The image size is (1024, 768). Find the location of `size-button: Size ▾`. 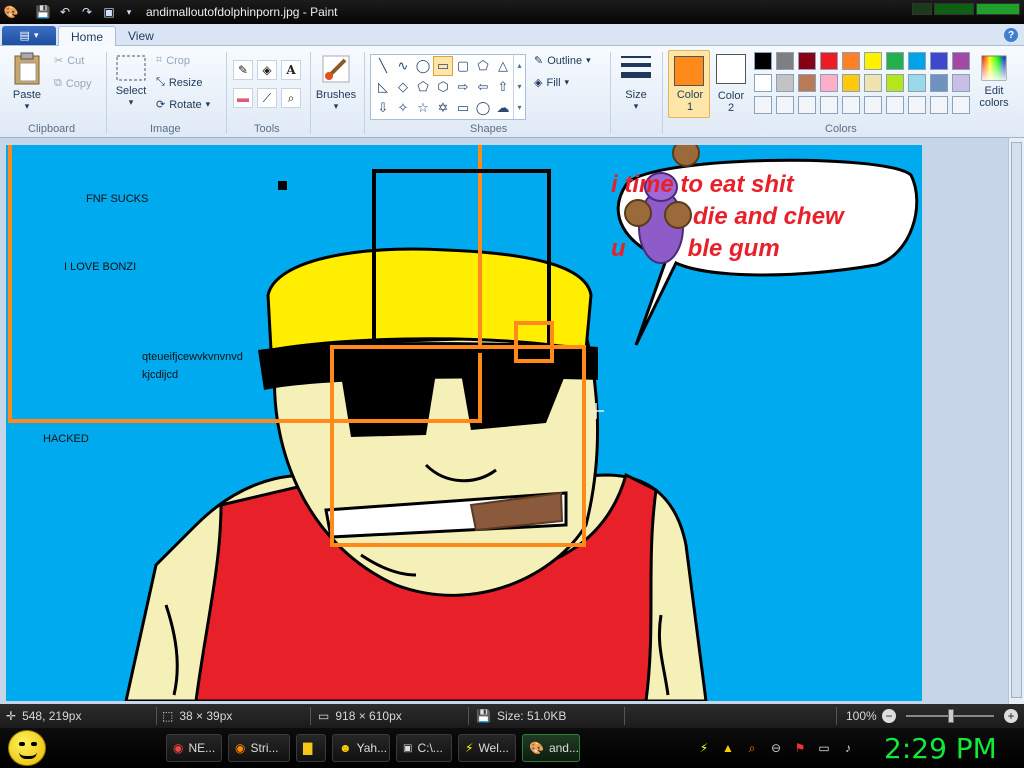

size-button: Size ▾ is located at coordinates (636, 82).